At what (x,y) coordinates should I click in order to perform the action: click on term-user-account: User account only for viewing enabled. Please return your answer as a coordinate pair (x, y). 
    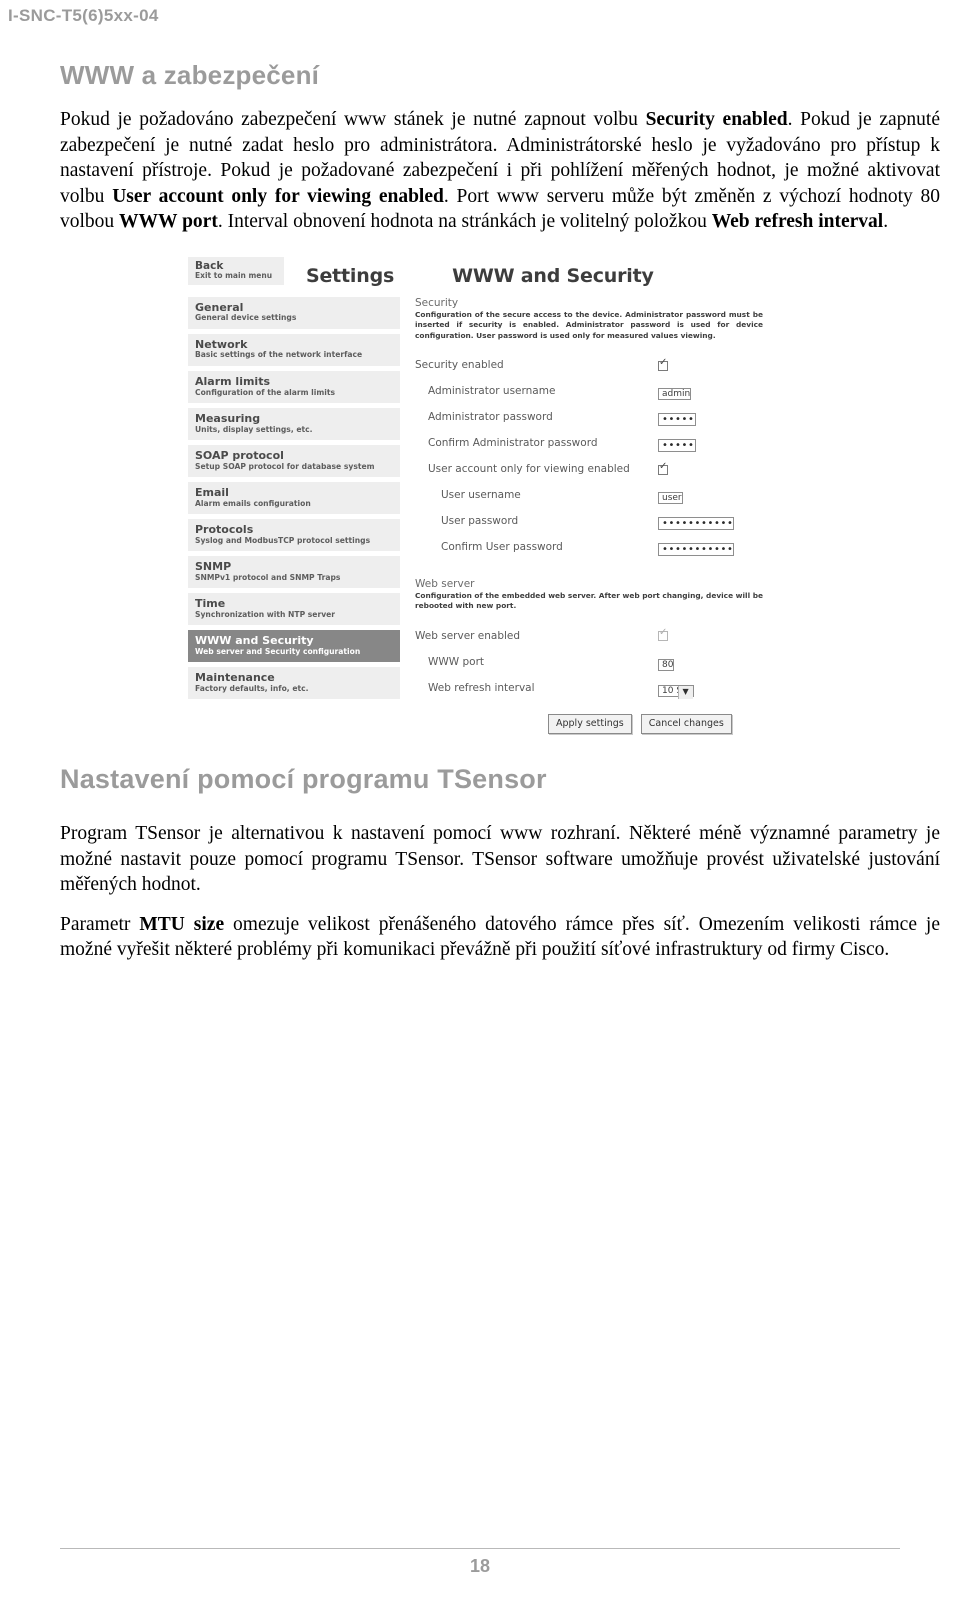
    Looking at the image, I should click on (278, 196).